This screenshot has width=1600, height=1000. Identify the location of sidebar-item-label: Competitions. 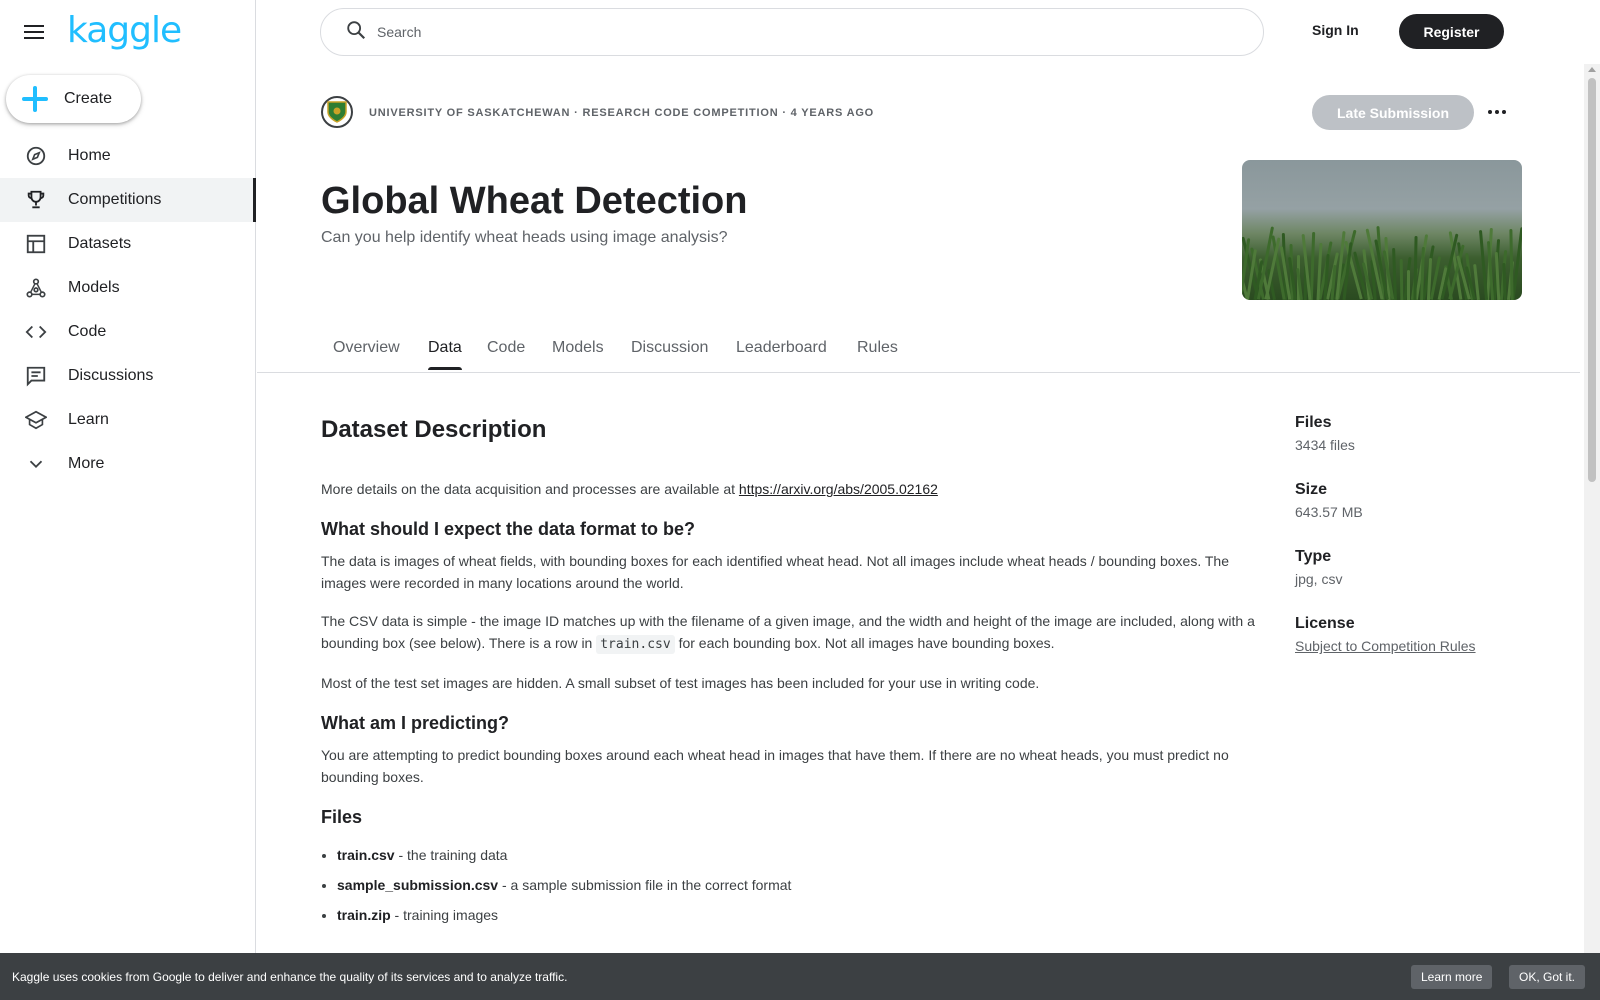
(115, 199).